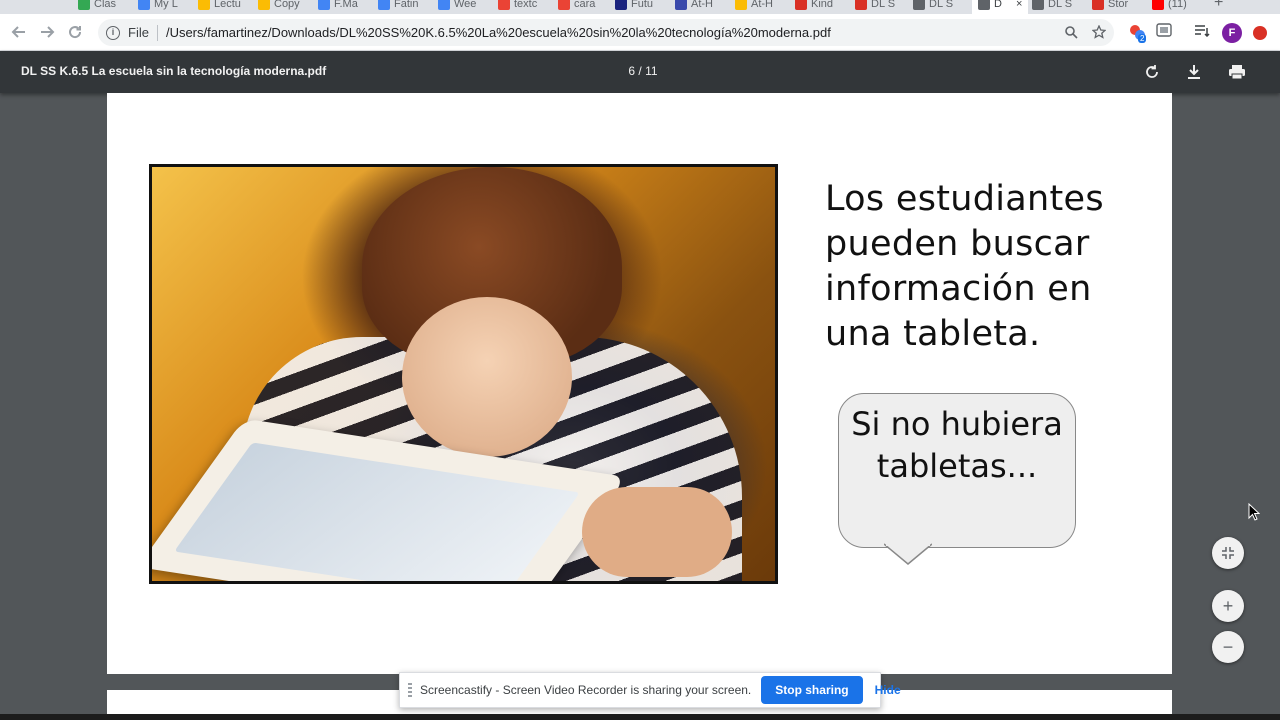  I want to click on browser-tab: Fatin, so click(398, 7).